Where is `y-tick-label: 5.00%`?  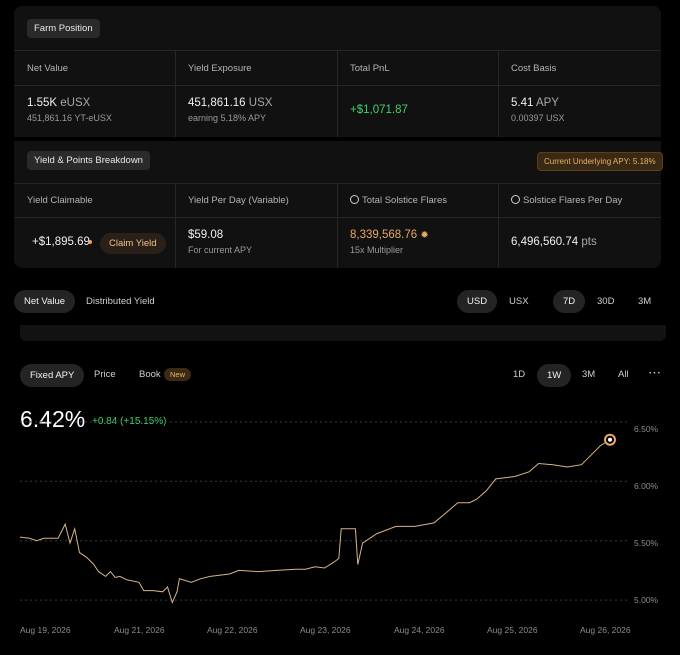
y-tick-label: 5.00% is located at coordinates (646, 600).